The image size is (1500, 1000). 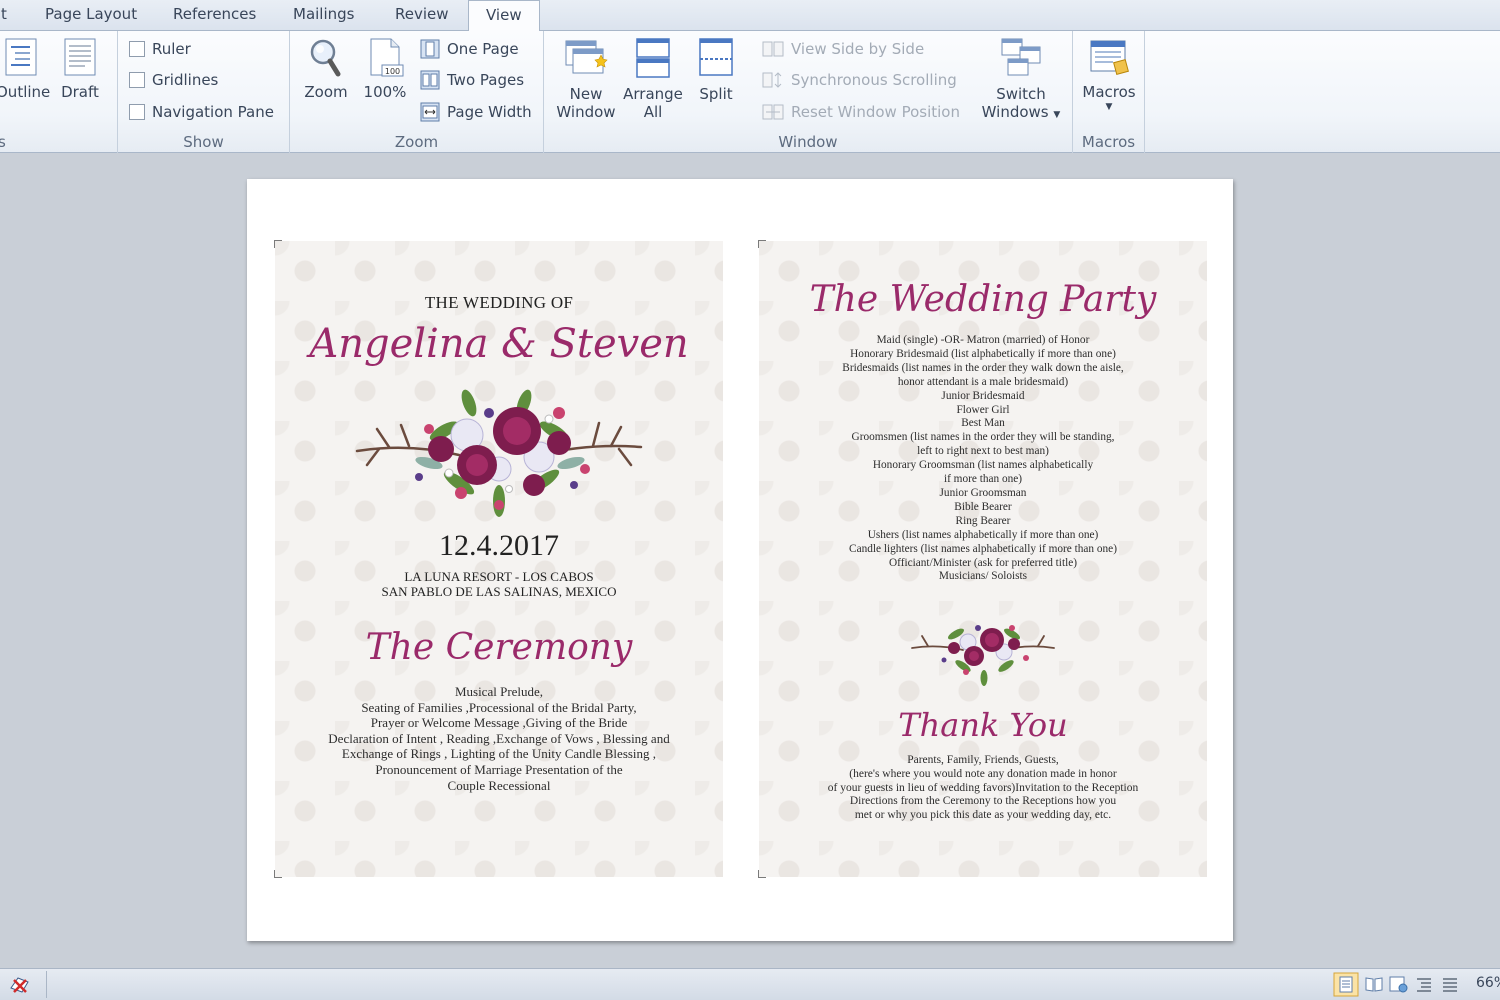 I want to click on zoom-level-indicator: 66%, so click(x=1488, y=983).